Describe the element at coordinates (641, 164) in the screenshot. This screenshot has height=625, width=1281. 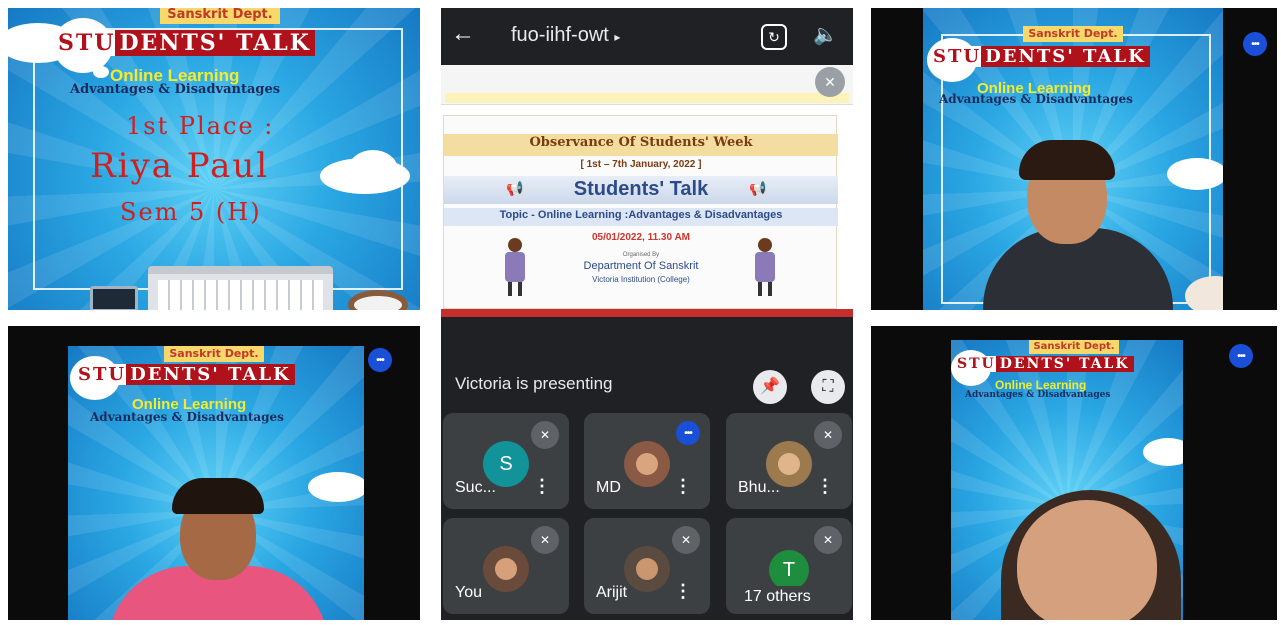
I see `slide-dates: [ 1st – 7th January, 2022 ]` at that location.